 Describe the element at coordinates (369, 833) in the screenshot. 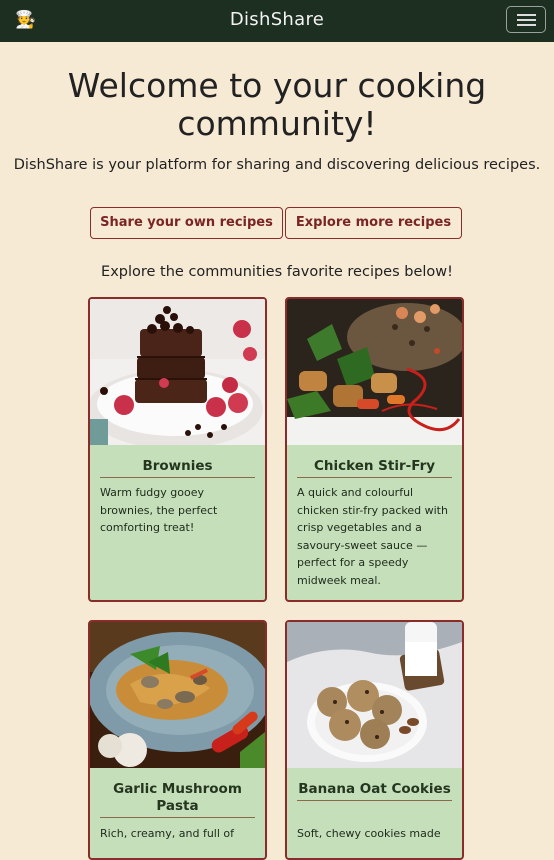

I see `recipe-description: Soft, chewy cookies made` at that location.